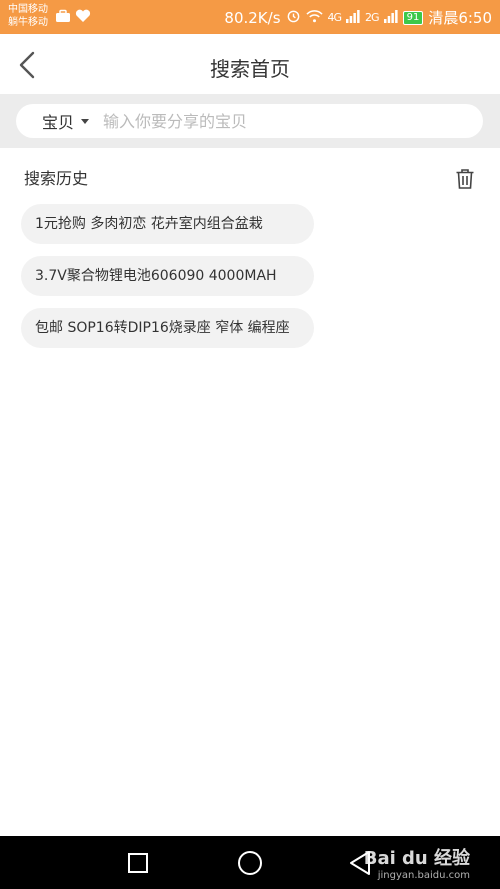 This screenshot has width=500, height=889. I want to click on caret-down-icon, so click(85, 121).